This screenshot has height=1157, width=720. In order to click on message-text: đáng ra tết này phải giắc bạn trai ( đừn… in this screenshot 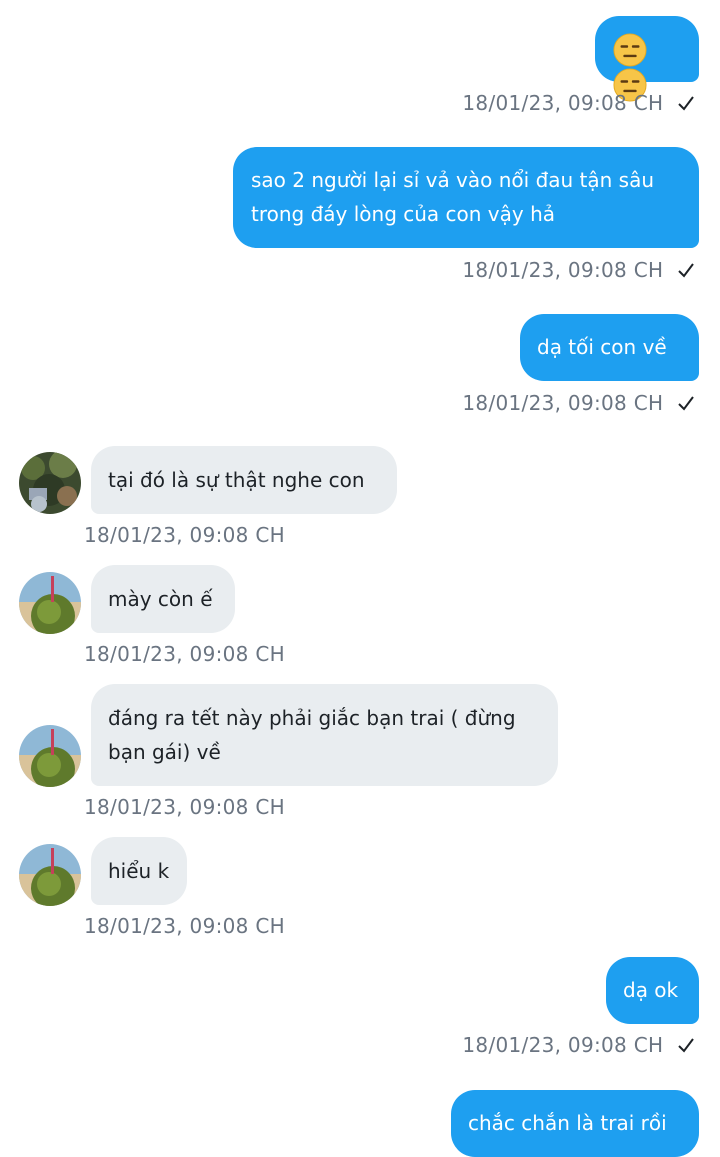, I will do `click(312, 735)`.